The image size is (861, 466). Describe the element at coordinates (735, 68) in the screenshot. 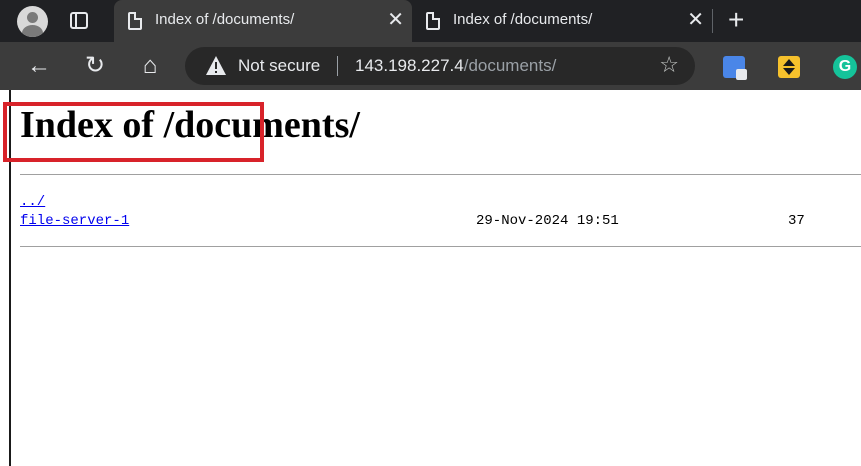

I see `translate-icon` at that location.